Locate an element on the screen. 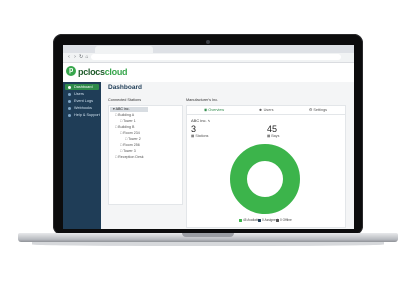 The image size is (416, 286). tree-item: □ Tower 1 is located at coordinates (128, 121).